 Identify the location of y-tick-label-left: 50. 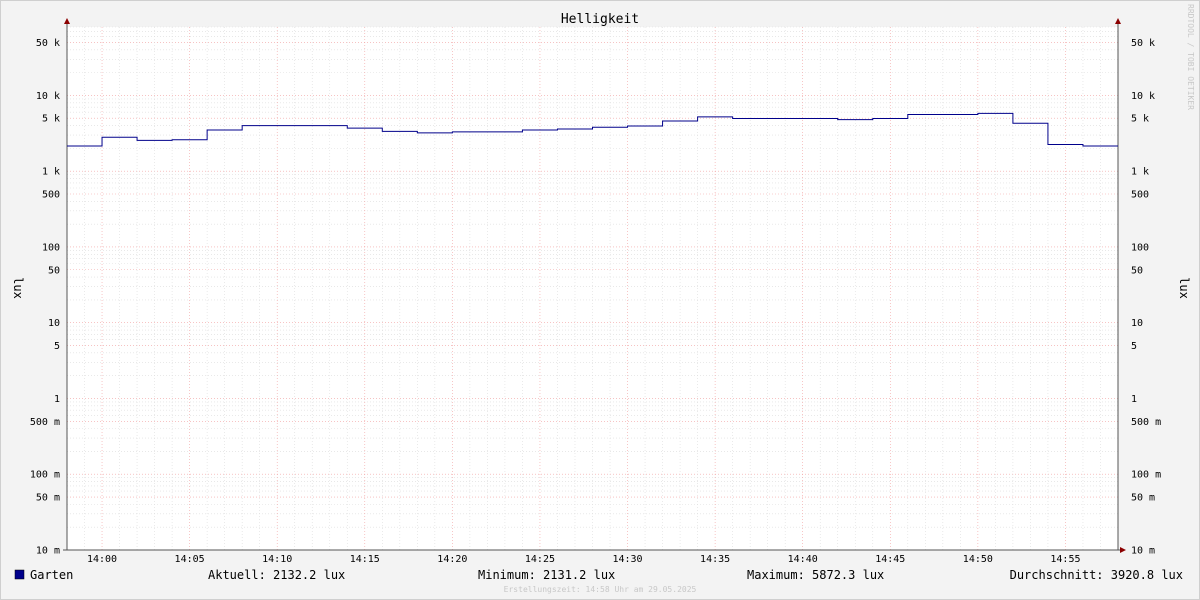
(54, 270).